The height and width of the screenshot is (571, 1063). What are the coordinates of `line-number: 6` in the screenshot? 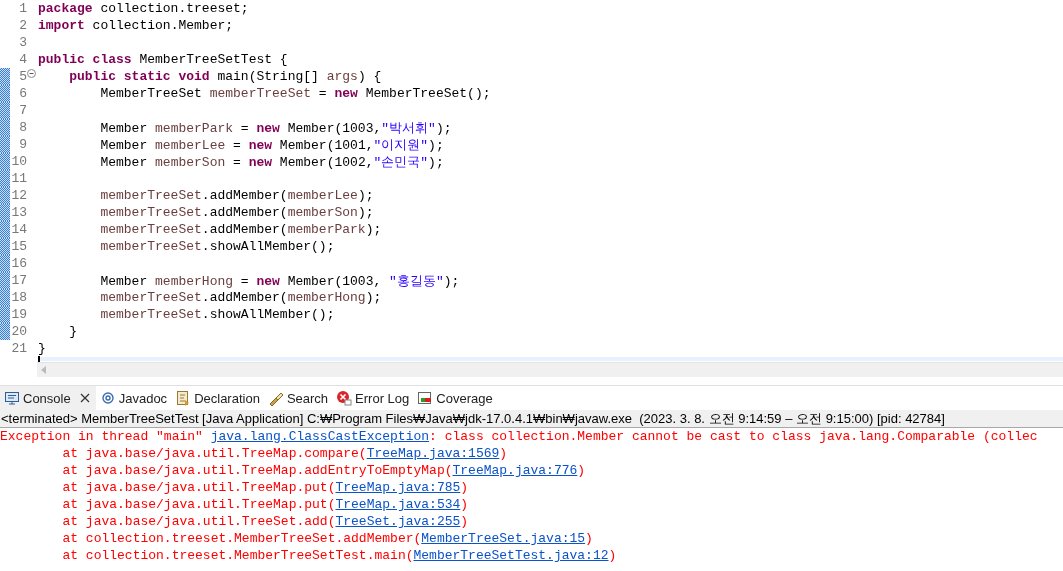 It's located at (22, 93).